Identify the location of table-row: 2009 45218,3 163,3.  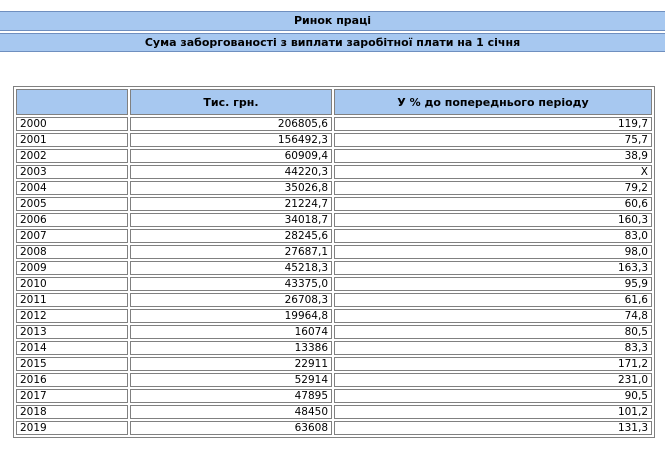
(334, 268).